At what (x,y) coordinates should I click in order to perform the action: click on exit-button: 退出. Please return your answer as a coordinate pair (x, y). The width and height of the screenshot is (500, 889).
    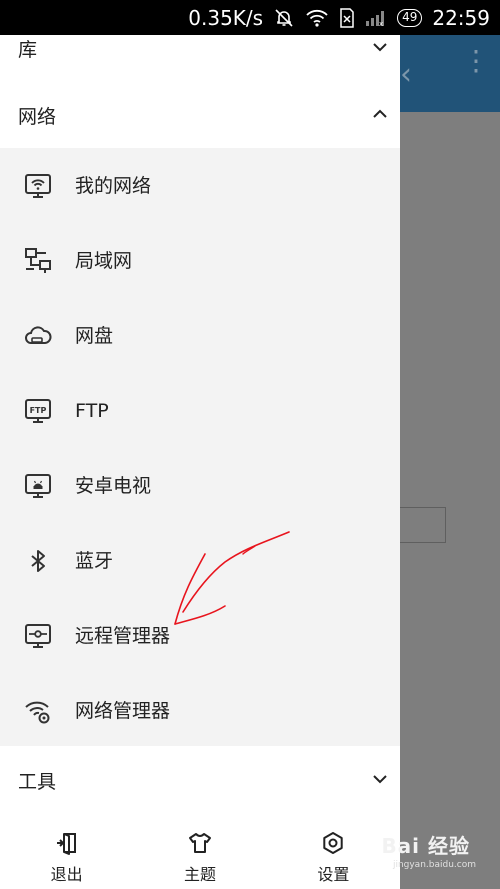
    Looking at the image, I should click on (66, 854).